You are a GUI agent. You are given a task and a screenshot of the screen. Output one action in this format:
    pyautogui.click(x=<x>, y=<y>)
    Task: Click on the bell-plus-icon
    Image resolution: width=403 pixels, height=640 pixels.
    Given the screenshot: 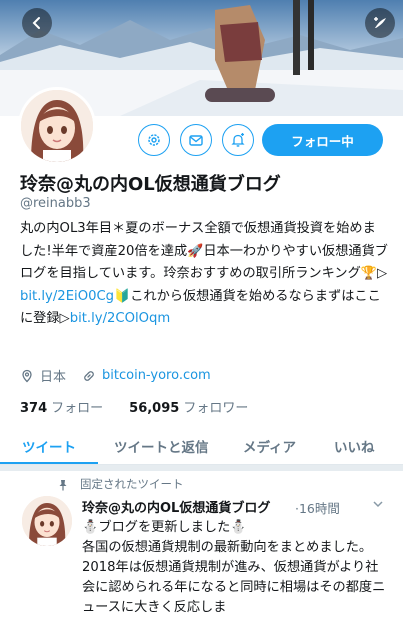 What is the action you would take?
    pyautogui.click(x=238, y=140)
    